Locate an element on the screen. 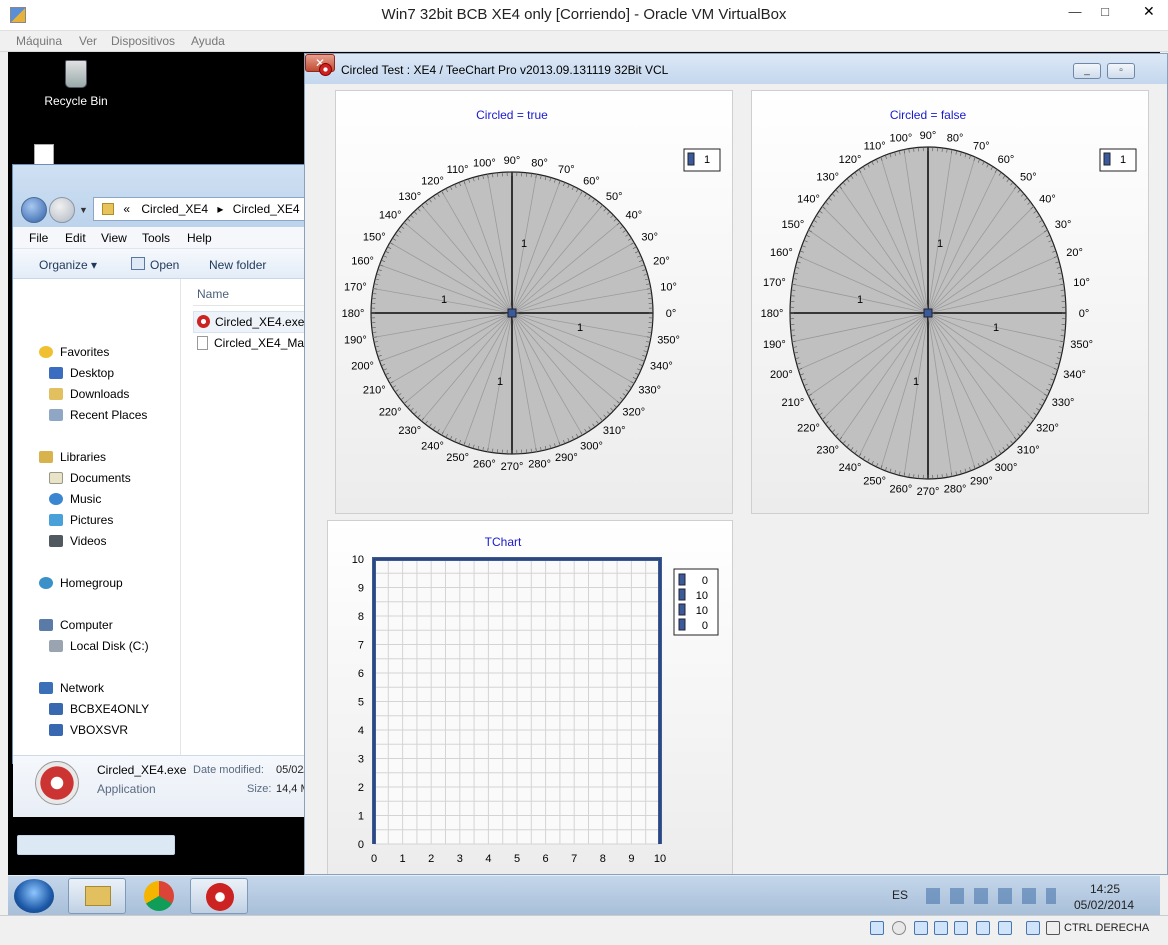 The image size is (1168, 945). x-tick-label: 10 is located at coordinates (660, 859).